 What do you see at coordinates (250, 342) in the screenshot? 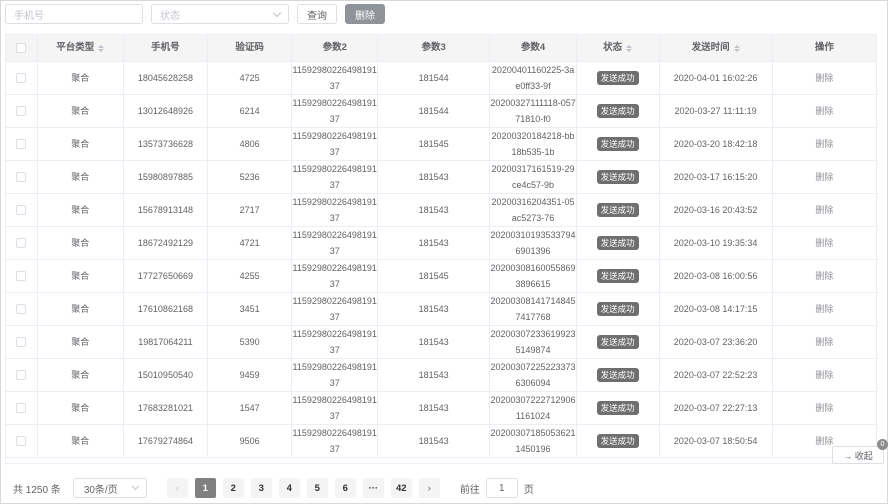
I see `cell-code: 5390` at bounding box center [250, 342].